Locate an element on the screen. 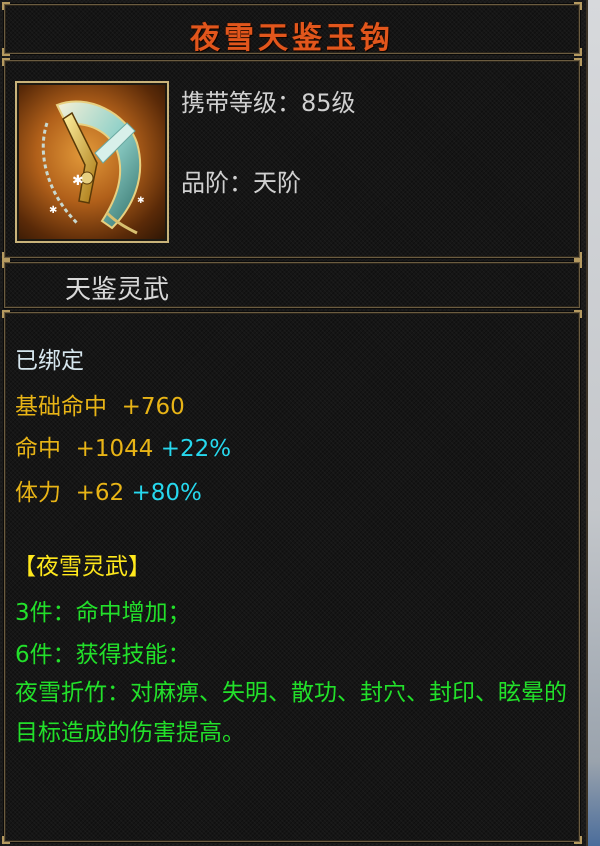 This screenshot has width=600, height=846. stat-value: +1044 is located at coordinates (114, 449).